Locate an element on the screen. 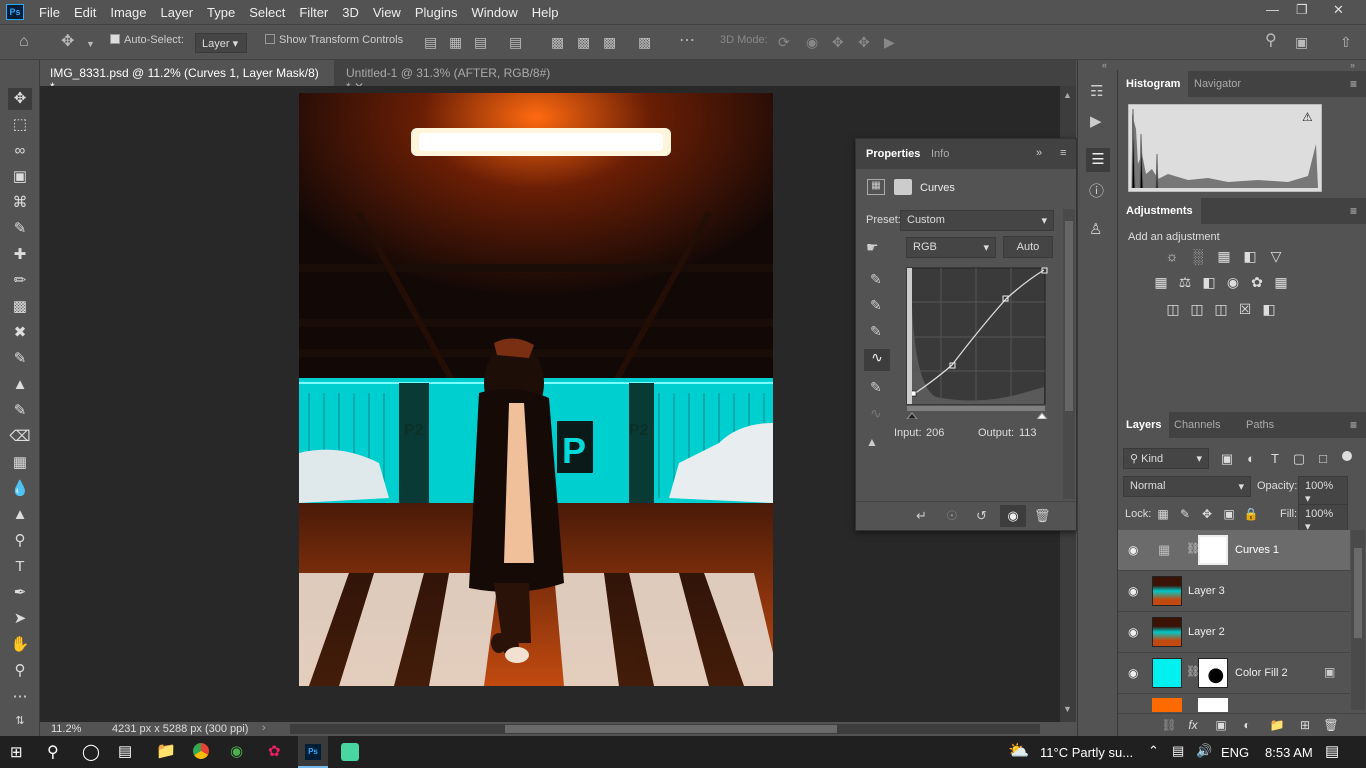 The image size is (1366, 768). on-image-adjust-icon: ☛ is located at coordinates (872, 247).